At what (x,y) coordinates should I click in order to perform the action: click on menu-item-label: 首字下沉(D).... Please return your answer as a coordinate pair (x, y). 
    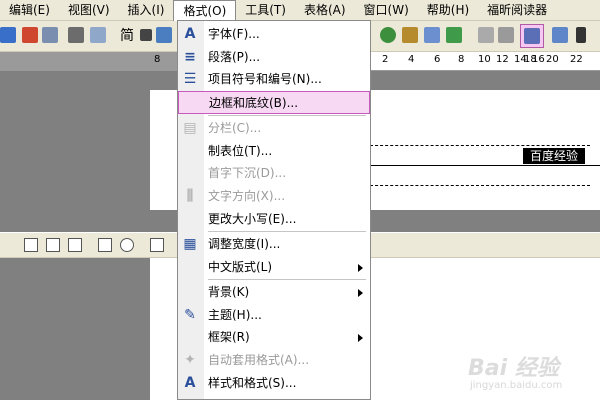
    Looking at the image, I should click on (247, 173).